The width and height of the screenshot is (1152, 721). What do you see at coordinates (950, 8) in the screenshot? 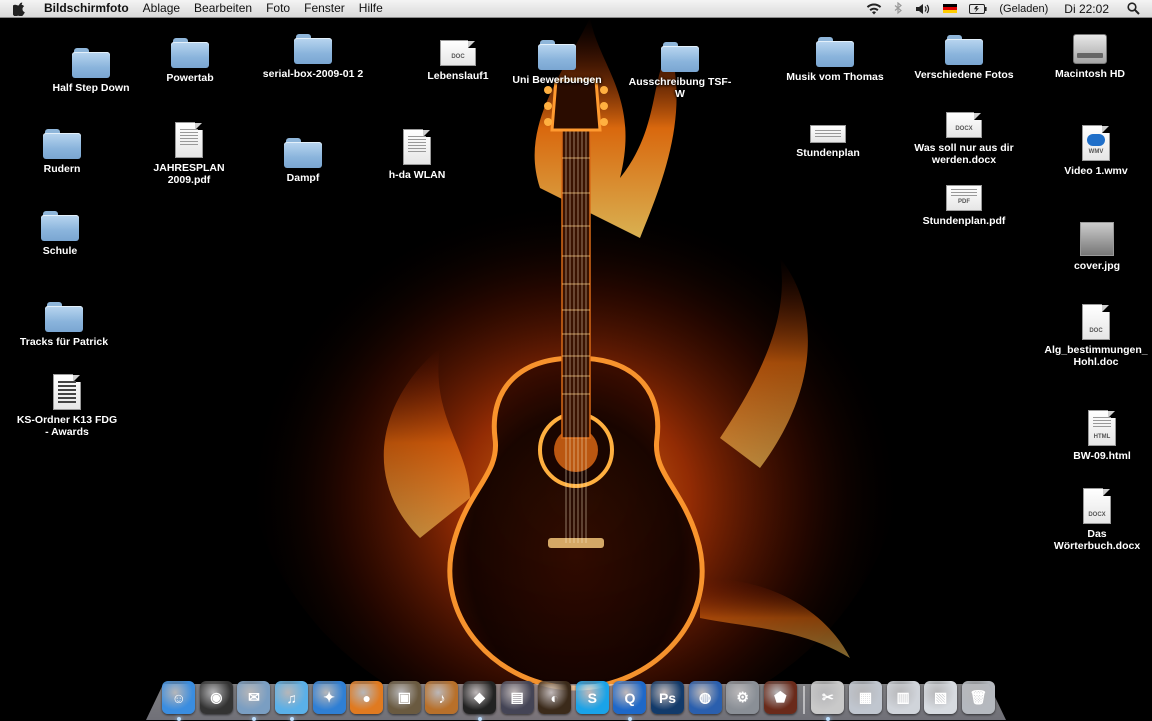
I see `german-flag-icon` at bounding box center [950, 8].